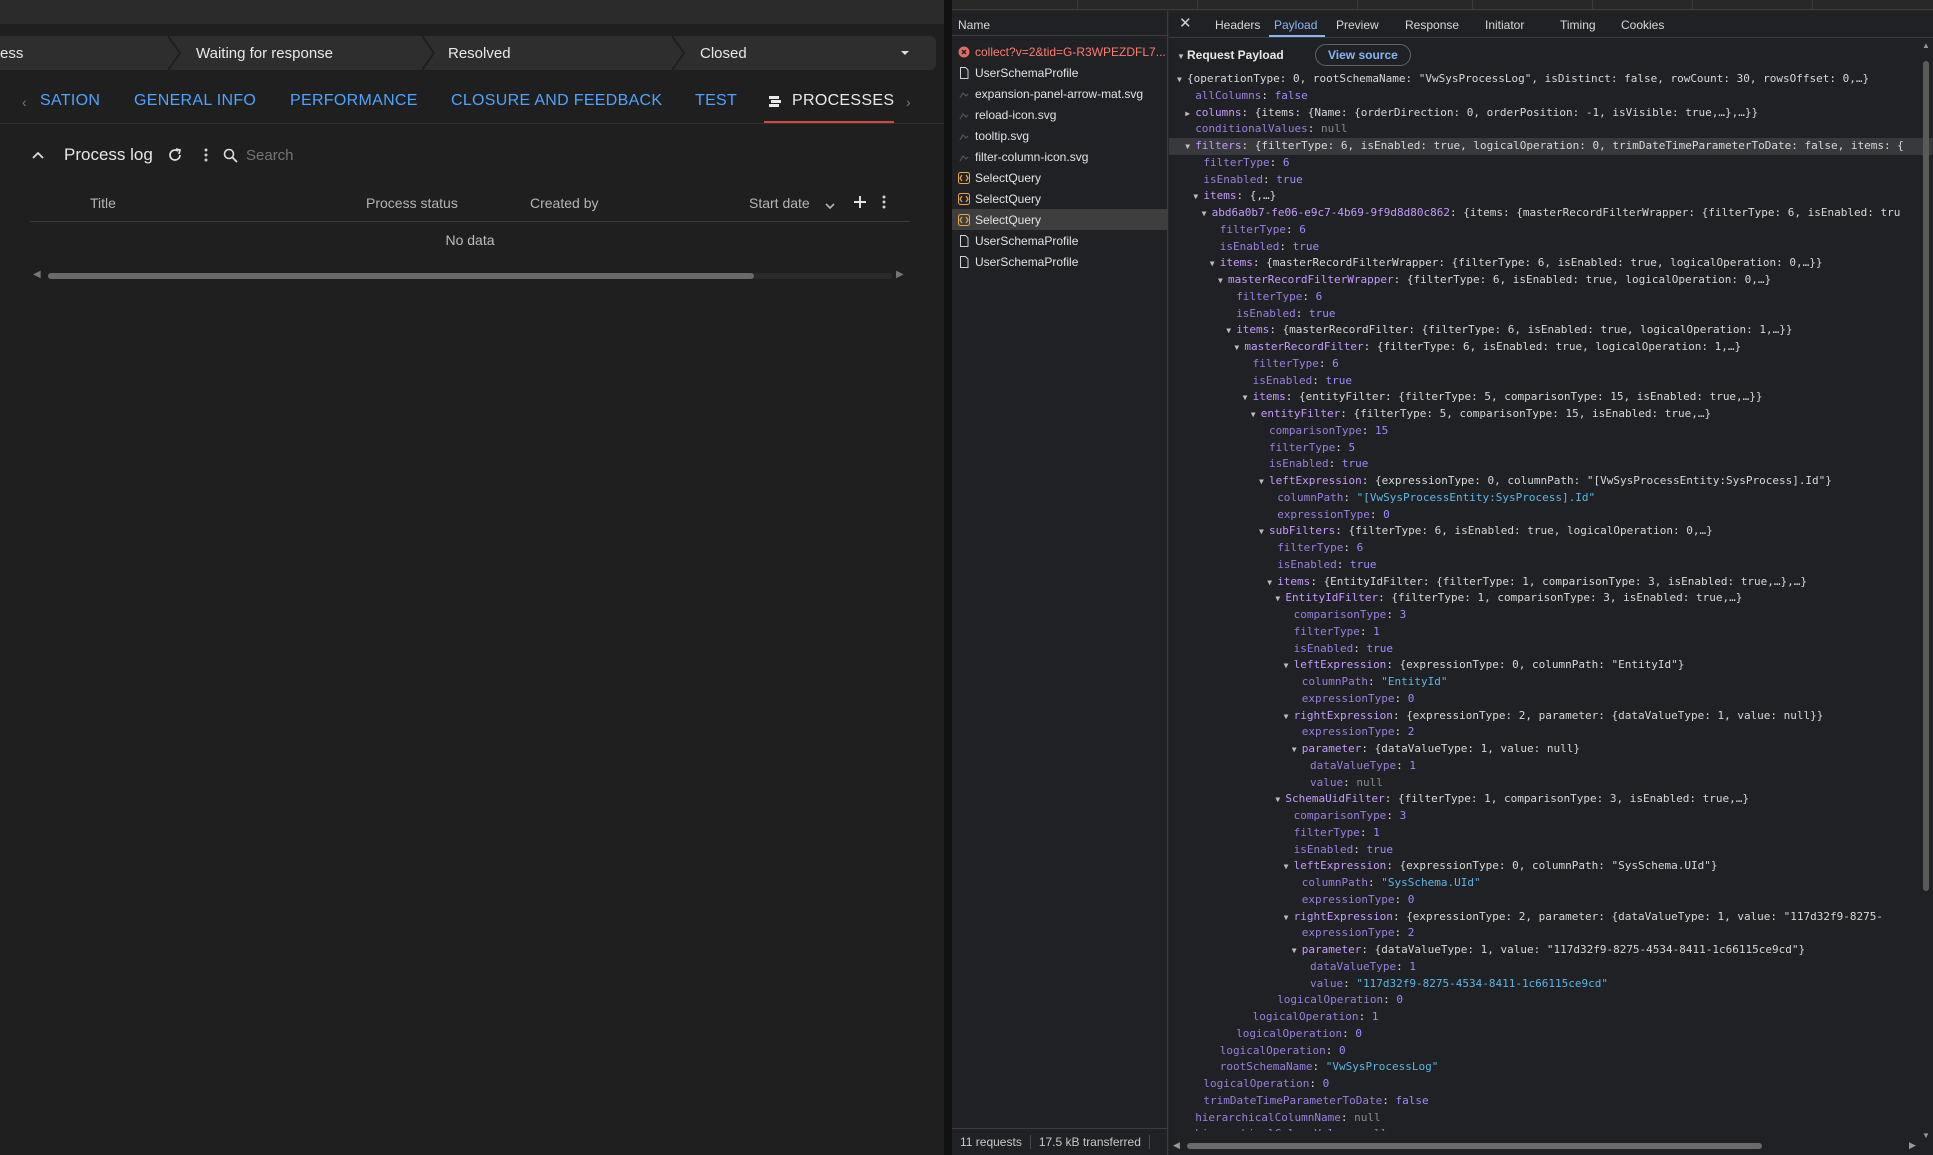  I want to click on payload-property: columnPath: "EntityId", so click(1374, 681).